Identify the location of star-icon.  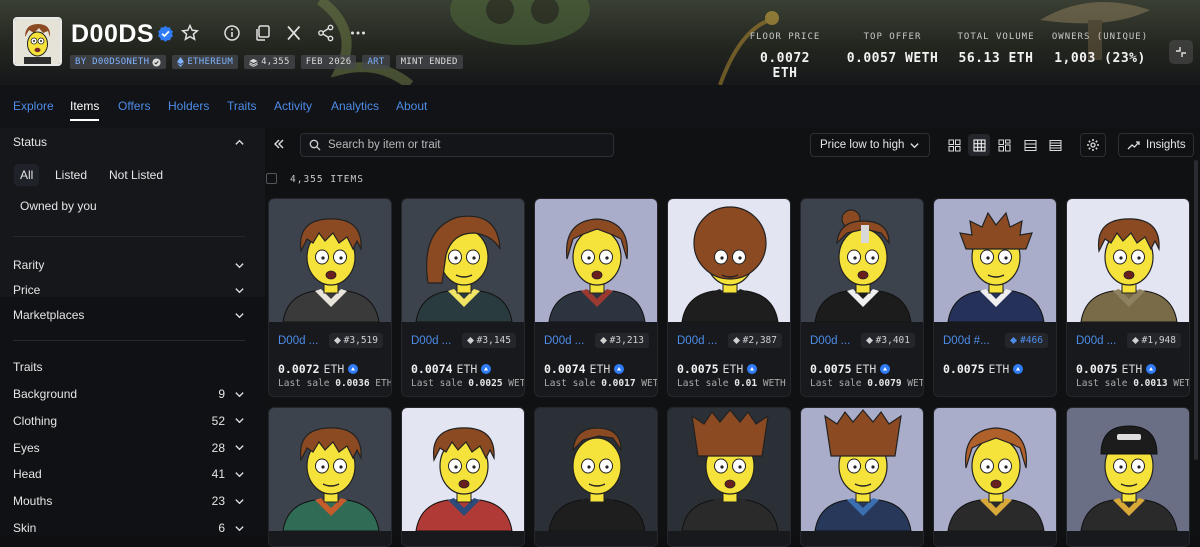
(190, 33).